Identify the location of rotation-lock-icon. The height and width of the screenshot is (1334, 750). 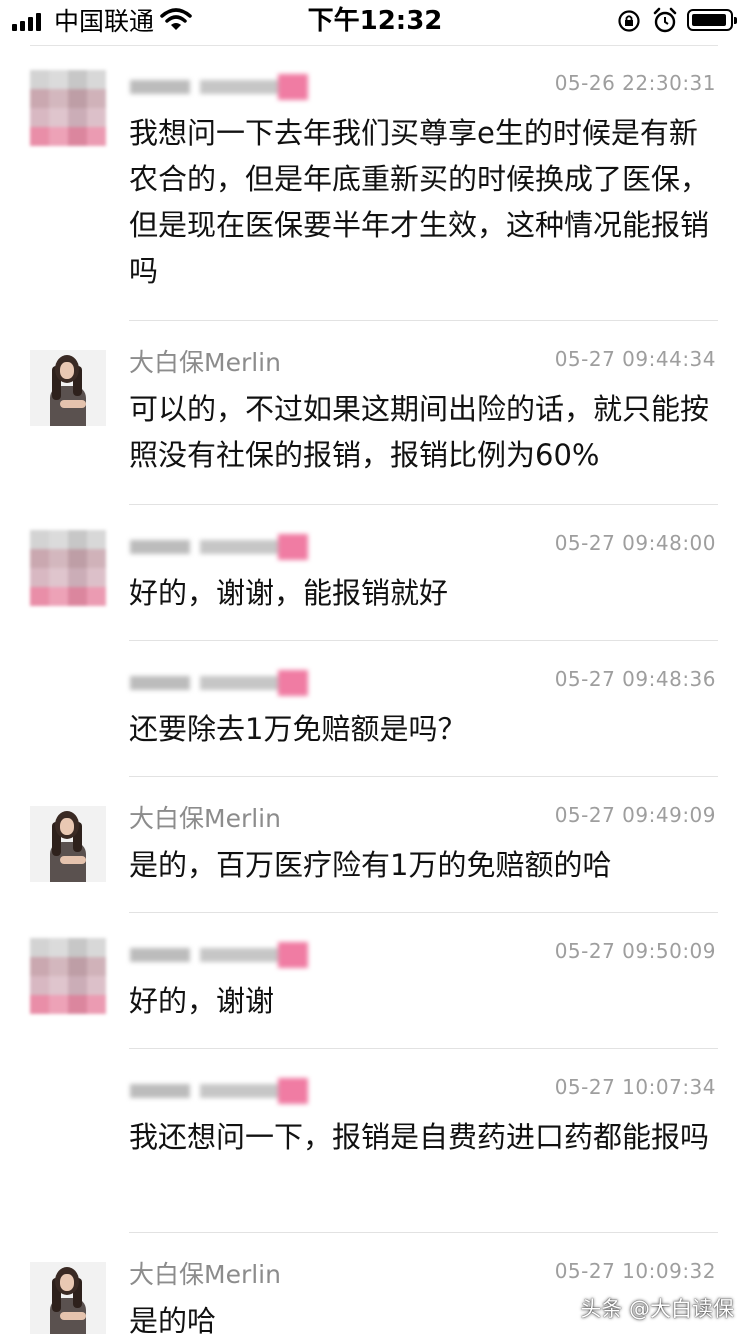
(629, 21).